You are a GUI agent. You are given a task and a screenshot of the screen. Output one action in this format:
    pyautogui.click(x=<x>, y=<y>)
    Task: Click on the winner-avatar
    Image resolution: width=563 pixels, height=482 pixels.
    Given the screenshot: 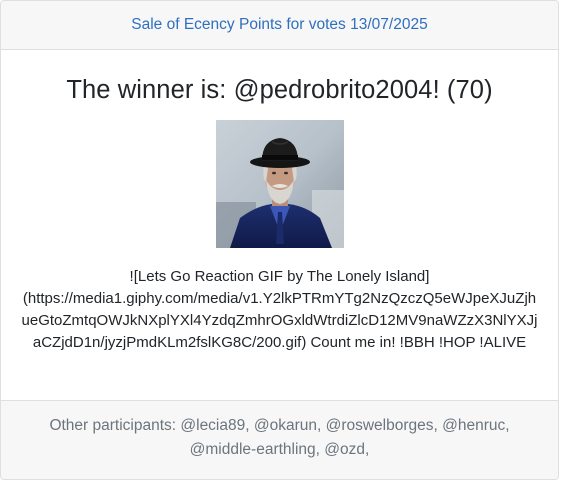 What is the action you would take?
    pyautogui.click(x=279, y=184)
    